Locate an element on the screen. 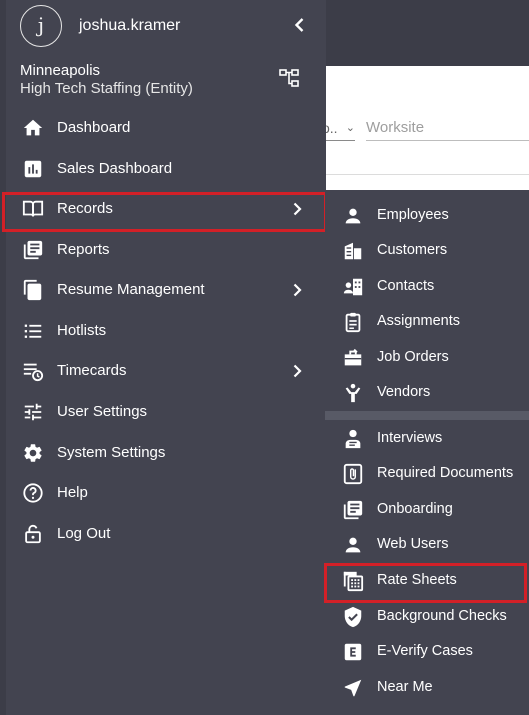 The height and width of the screenshot is (715, 529). navigation-arrow-icon is located at coordinates (353, 688).